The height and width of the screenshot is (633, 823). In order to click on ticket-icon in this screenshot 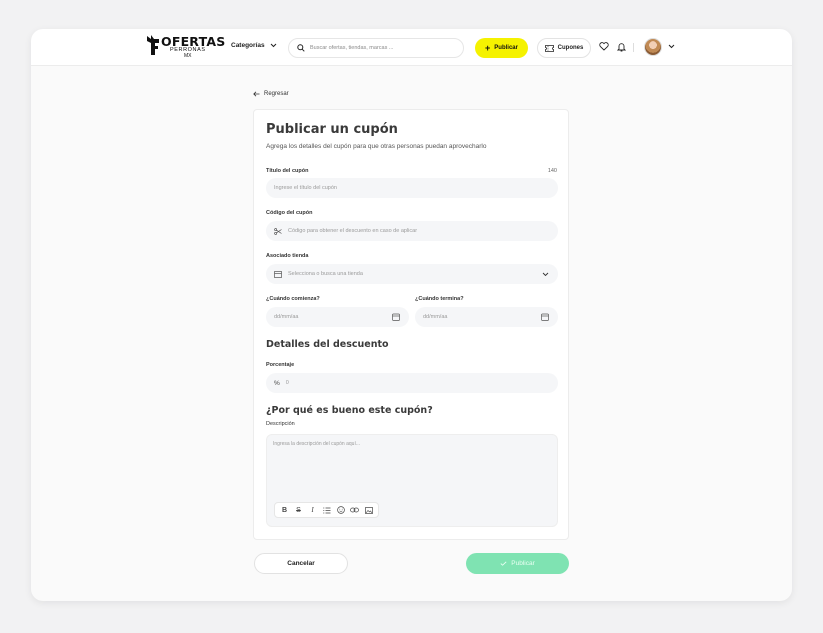, I will do `click(549, 48)`.